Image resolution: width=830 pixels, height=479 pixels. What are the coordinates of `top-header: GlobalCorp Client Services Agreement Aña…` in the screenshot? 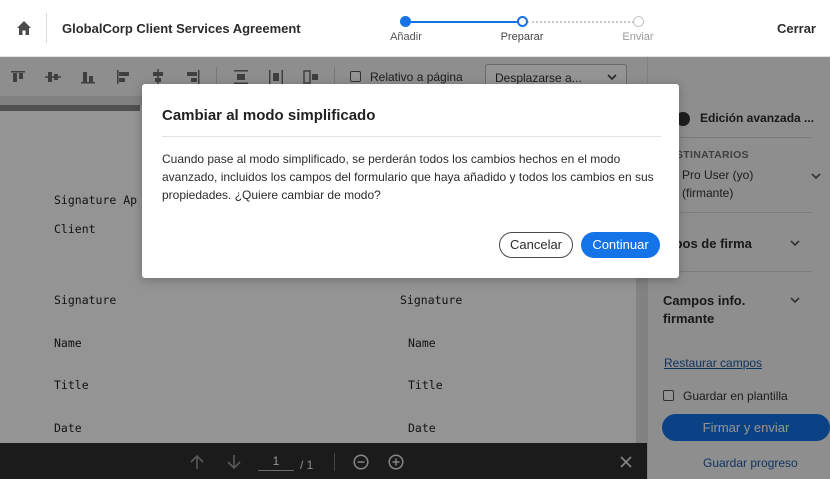 It's located at (415, 28).